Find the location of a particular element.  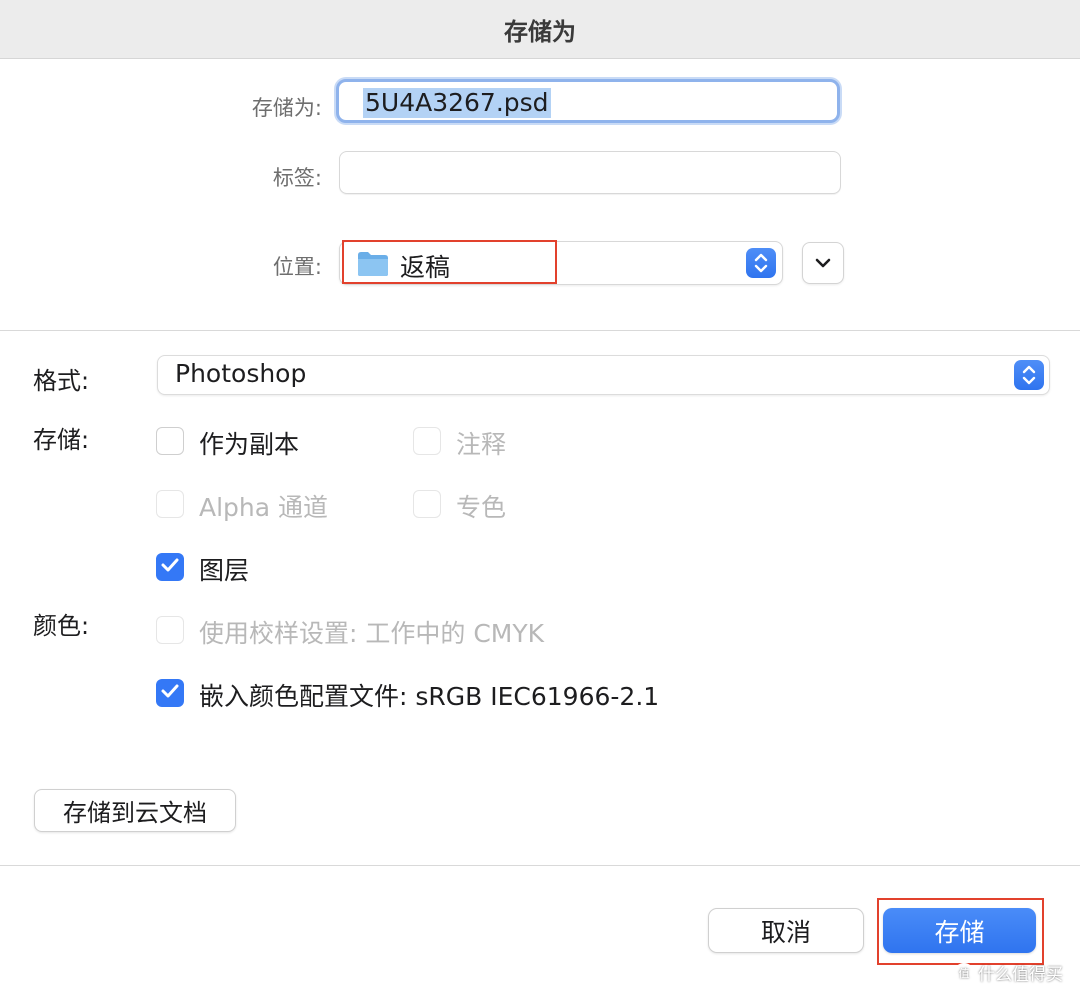

checkbox-alpha-channels-label: Alpha 通道 is located at coordinates (264, 507).